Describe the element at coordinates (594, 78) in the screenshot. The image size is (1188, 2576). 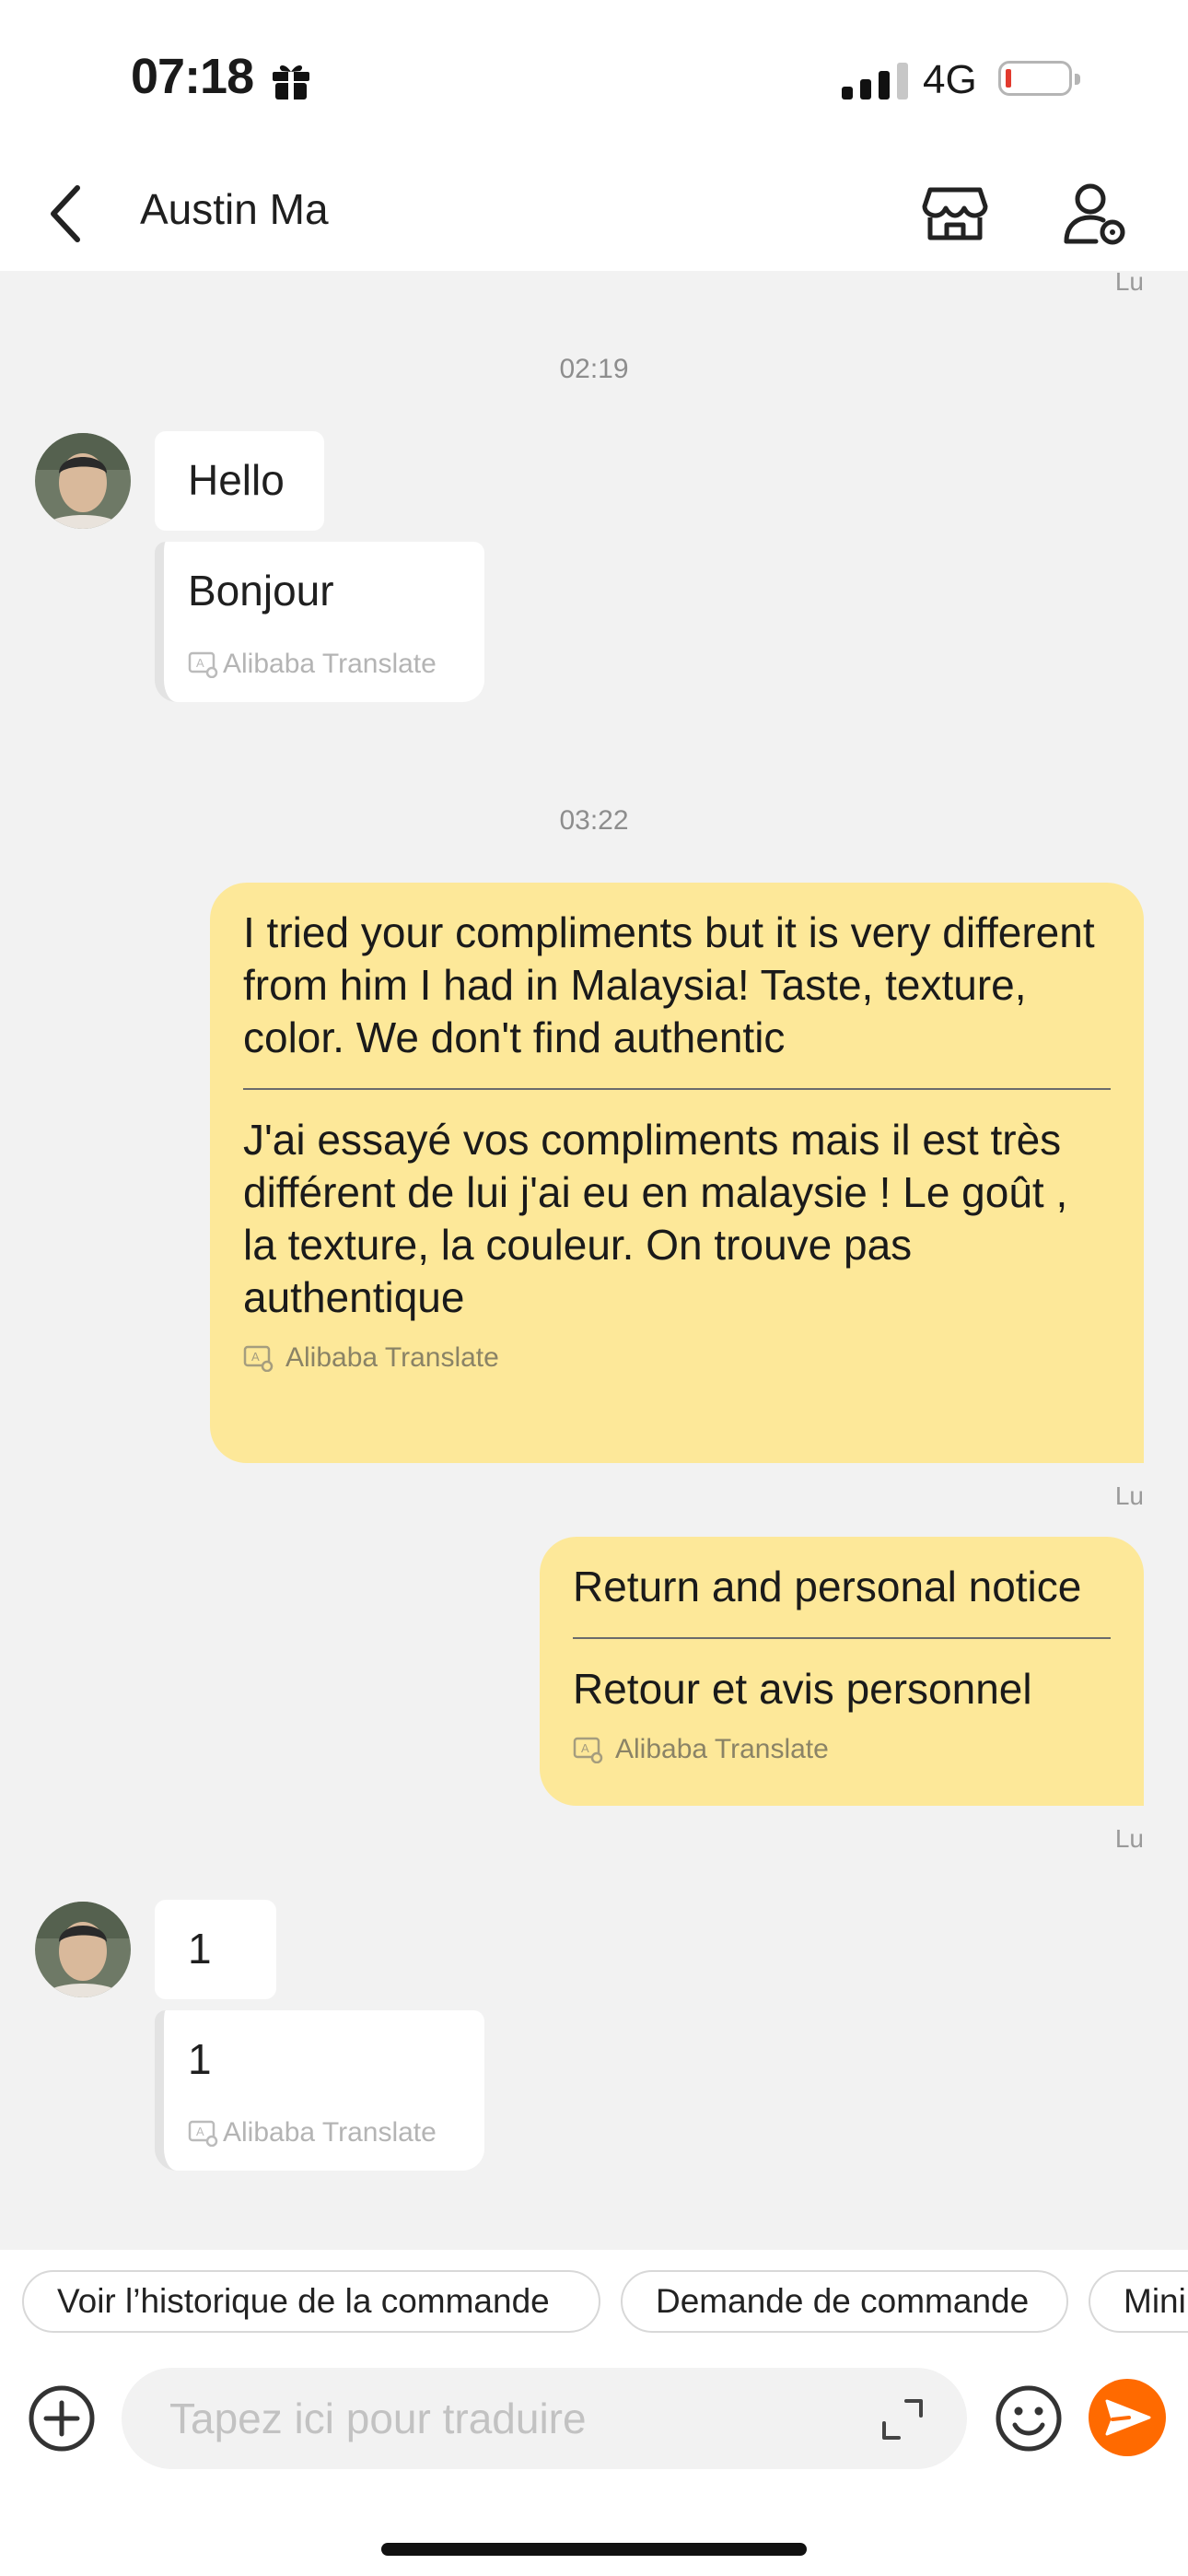
I see `status-bar: 07:18 4G` at that location.